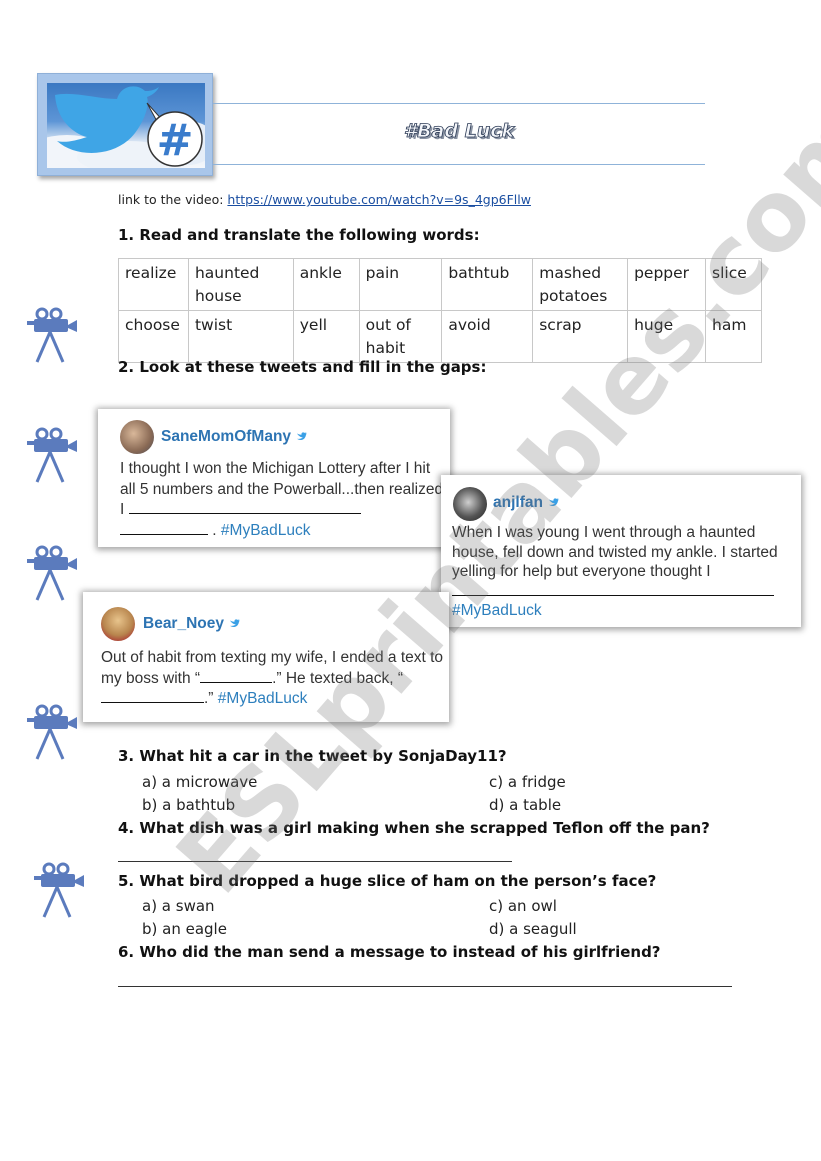 The width and height of the screenshot is (821, 1161). What do you see at coordinates (525, 805) in the screenshot?
I see `q3-option-d: d) a table` at bounding box center [525, 805].